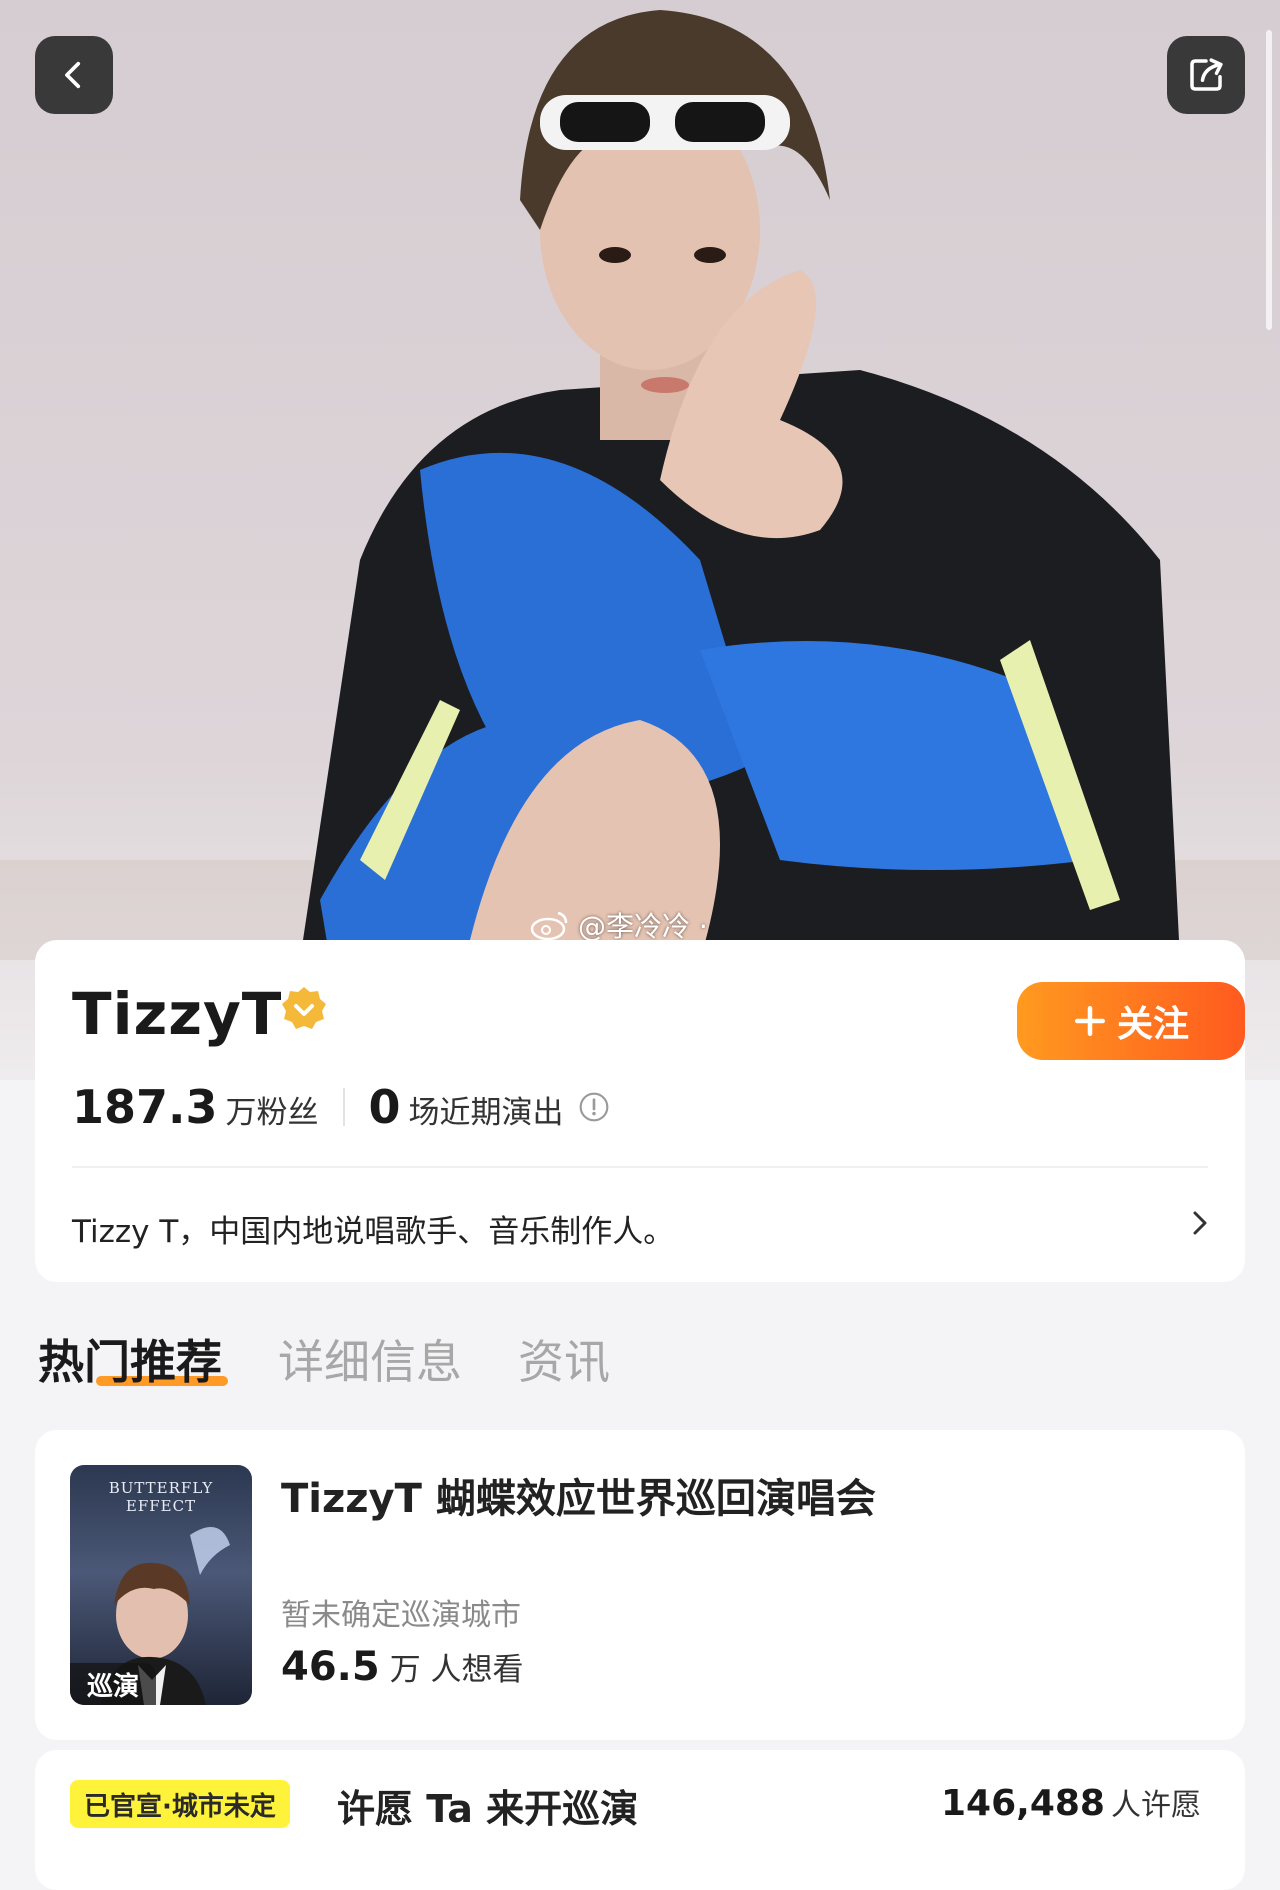 The image size is (1280, 1890). I want to click on announced-badge: 已官宣·城市未定, so click(180, 1804).